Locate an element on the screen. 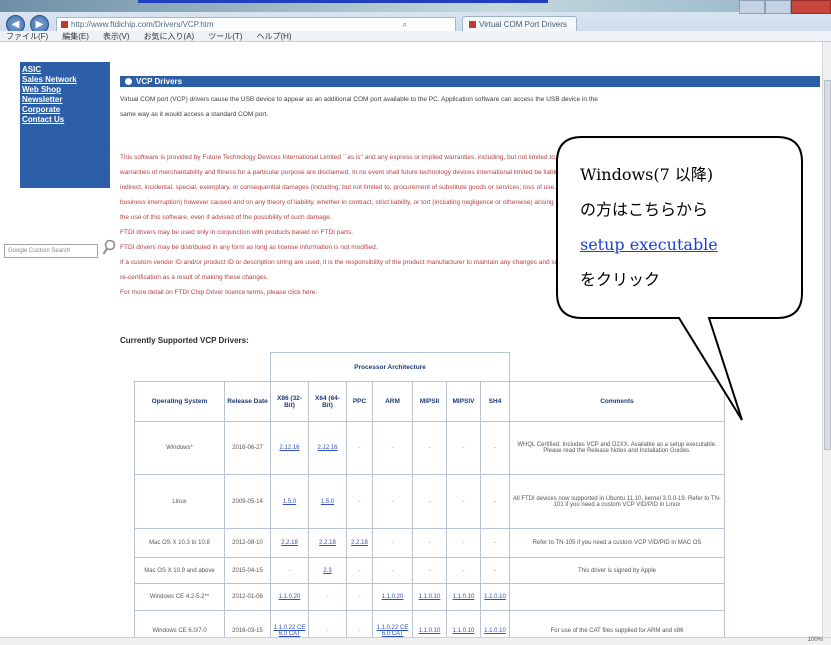  menu-edit: 編集(E) is located at coordinates (75, 36).